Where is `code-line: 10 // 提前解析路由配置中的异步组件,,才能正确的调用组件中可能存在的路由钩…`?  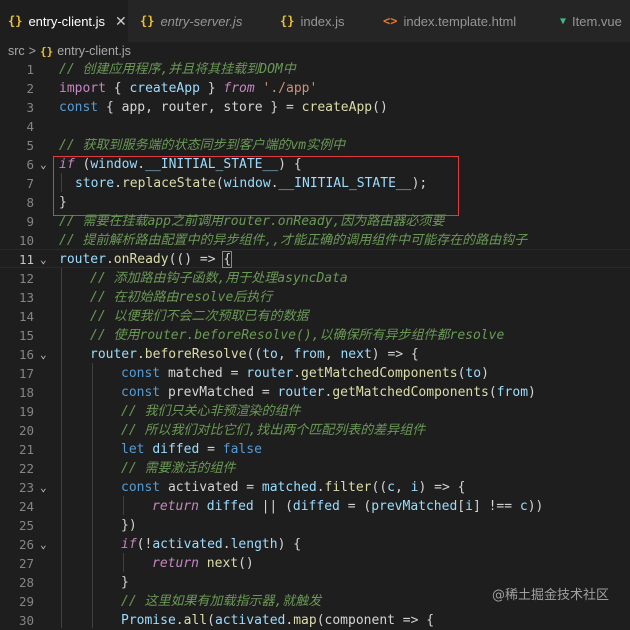
code-line: 10 // 提前解析路由配置中的异步组件,,才能正确的调用组件中可能存在的路由钩… is located at coordinates (315, 240).